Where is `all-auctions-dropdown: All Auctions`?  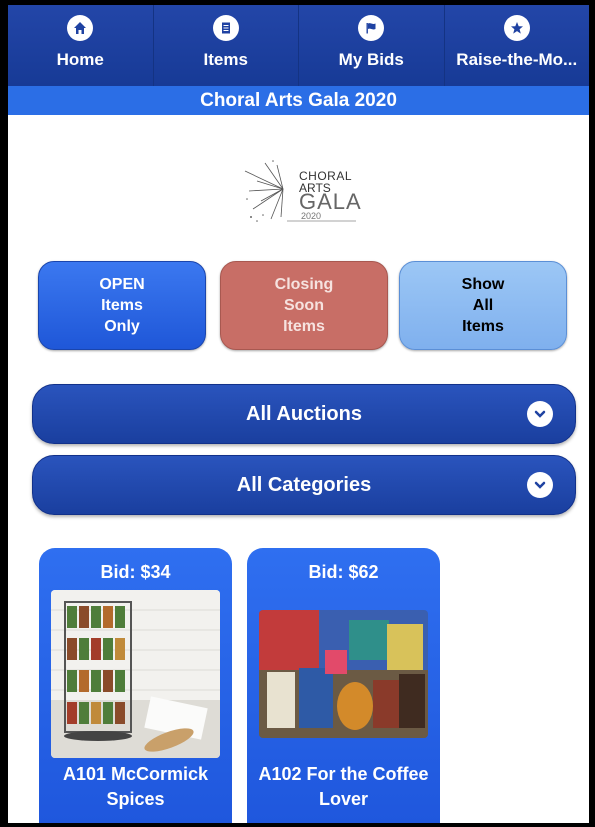 all-auctions-dropdown: All Auctions is located at coordinates (304, 414).